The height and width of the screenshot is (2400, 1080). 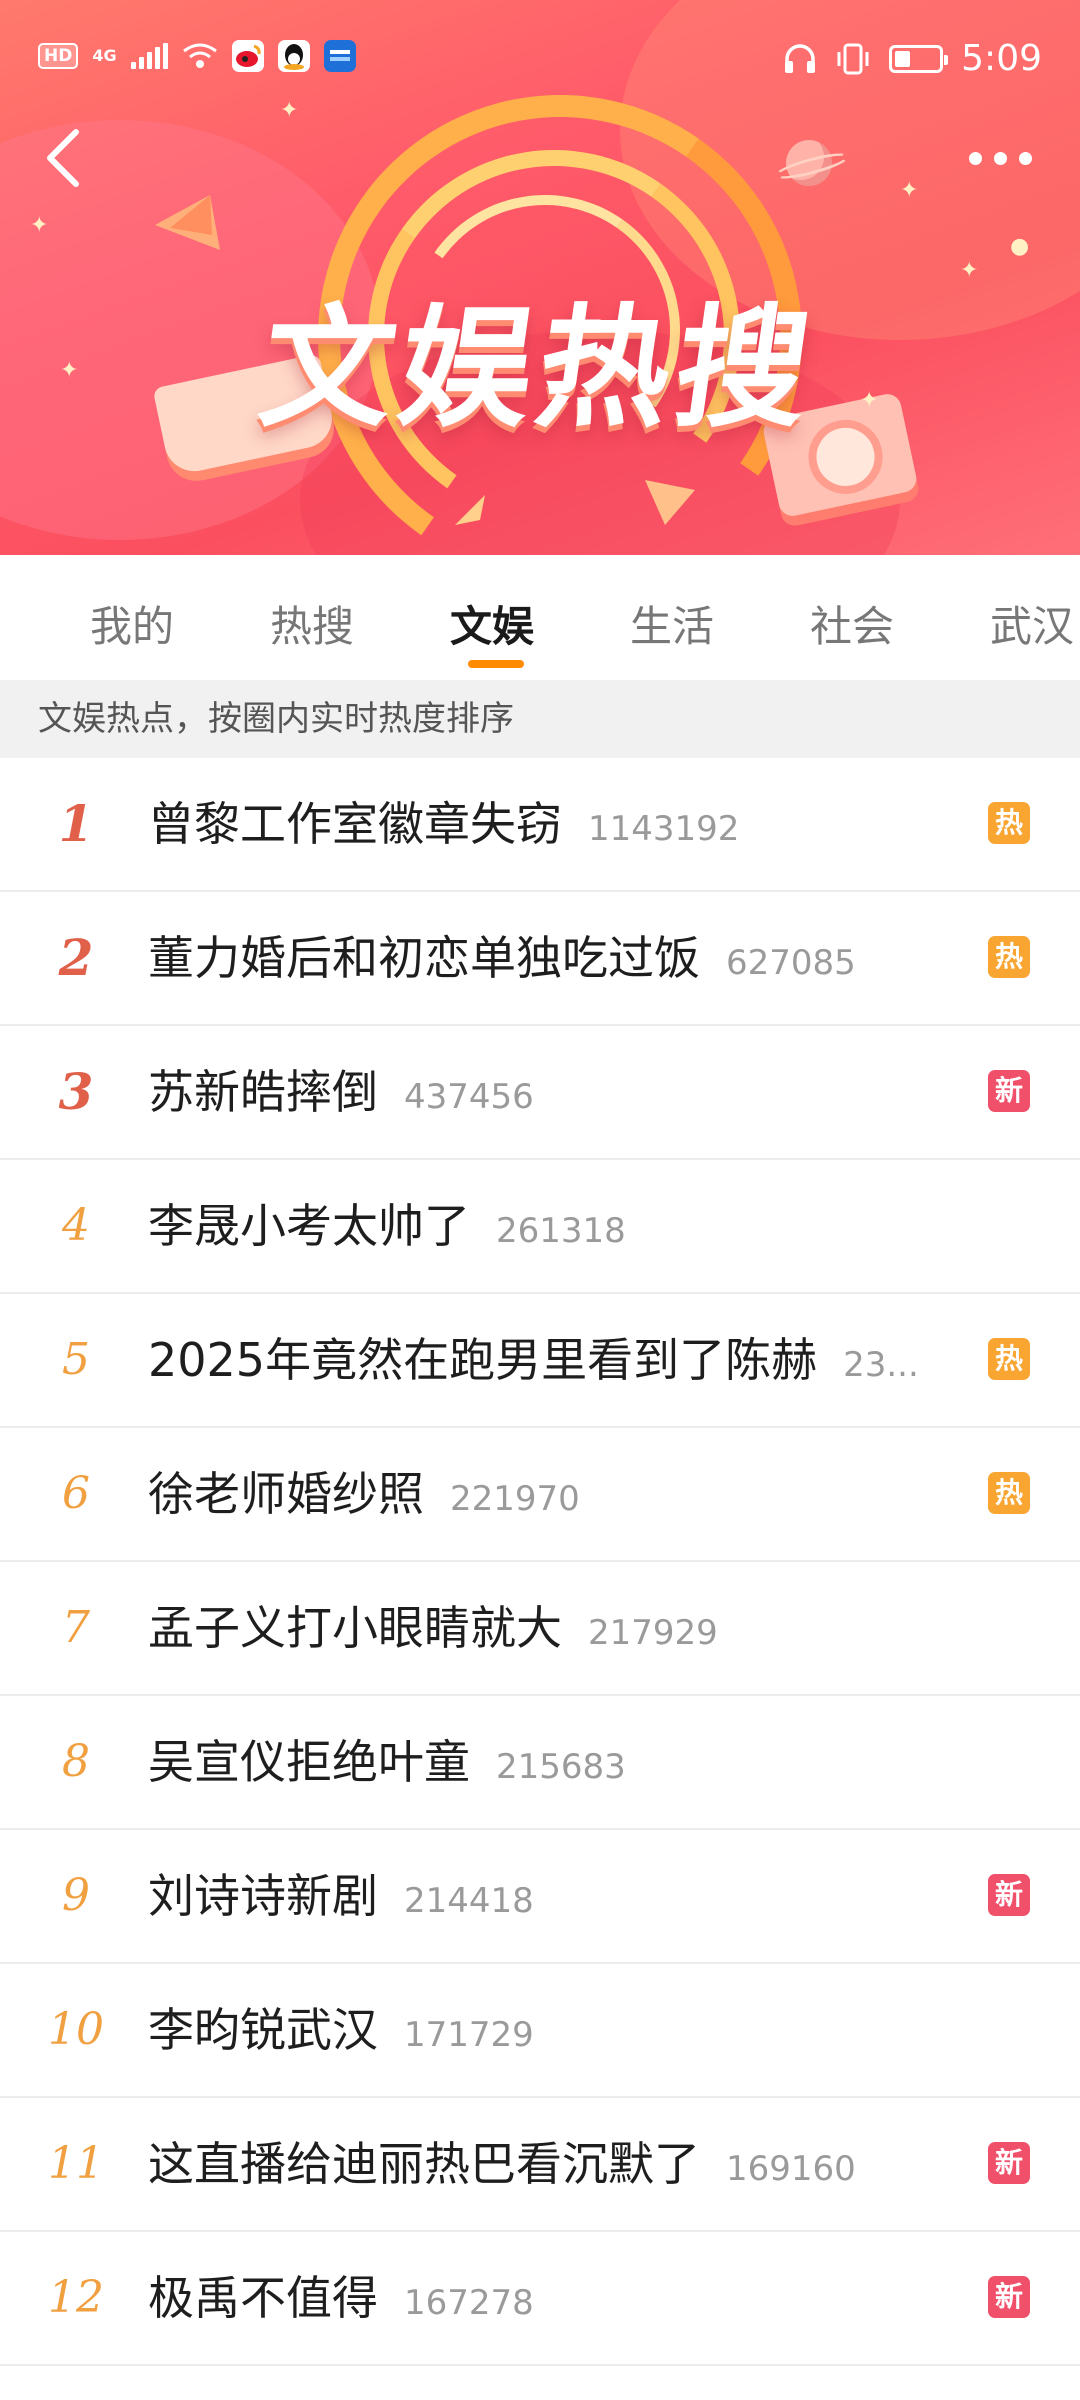 What do you see at coordinates (664, 829) in the screenshot?
I see `heat-count: 1143192` at bounding box center [664, 829].